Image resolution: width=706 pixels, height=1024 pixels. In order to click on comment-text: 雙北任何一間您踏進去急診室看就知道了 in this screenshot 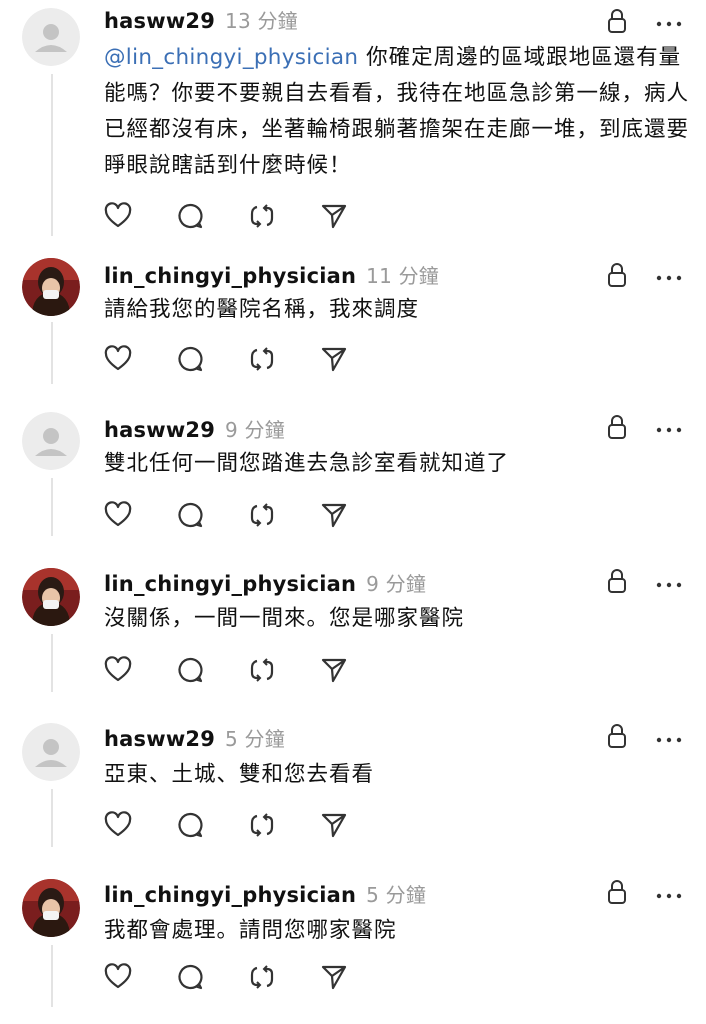, I will do `click(307, 463)`.